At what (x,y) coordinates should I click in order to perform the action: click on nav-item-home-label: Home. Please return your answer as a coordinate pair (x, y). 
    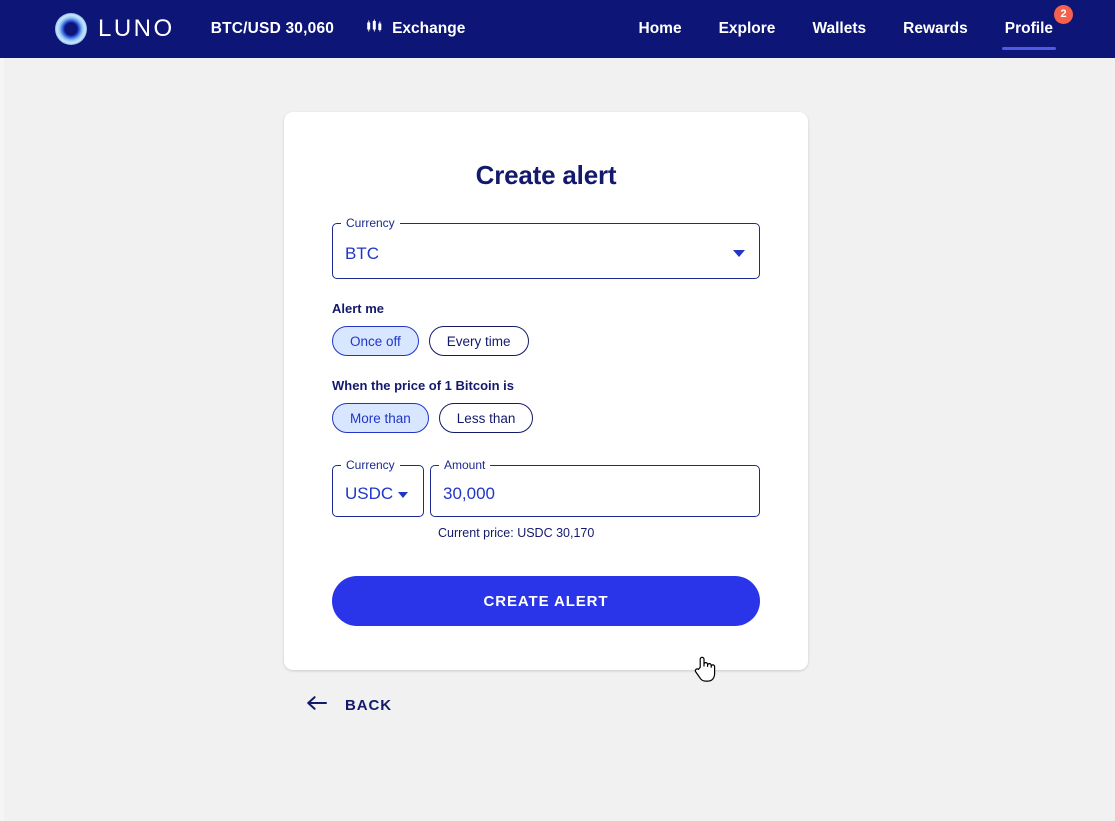
    Looking at the image, I should click on (660, 28).